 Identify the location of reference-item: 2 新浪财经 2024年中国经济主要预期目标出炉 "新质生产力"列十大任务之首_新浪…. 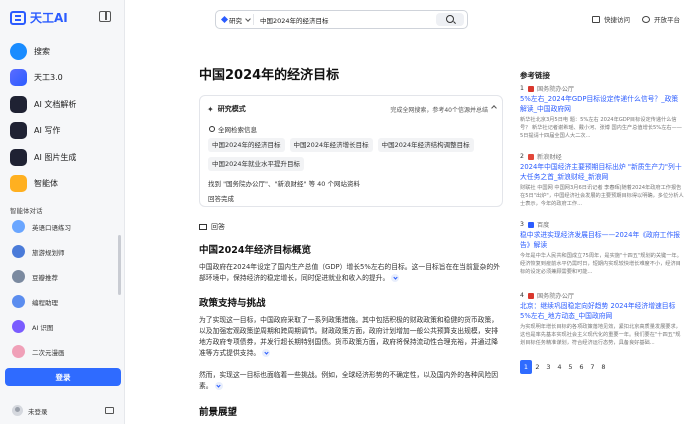
(602, 180).